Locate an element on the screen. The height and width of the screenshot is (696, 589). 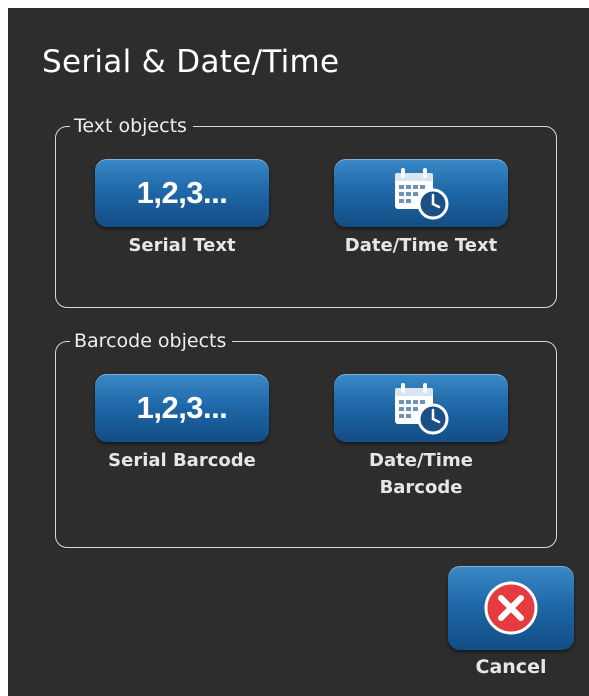
serial-barcode-label: Serial Barcode is located at coordinates (182, 460).